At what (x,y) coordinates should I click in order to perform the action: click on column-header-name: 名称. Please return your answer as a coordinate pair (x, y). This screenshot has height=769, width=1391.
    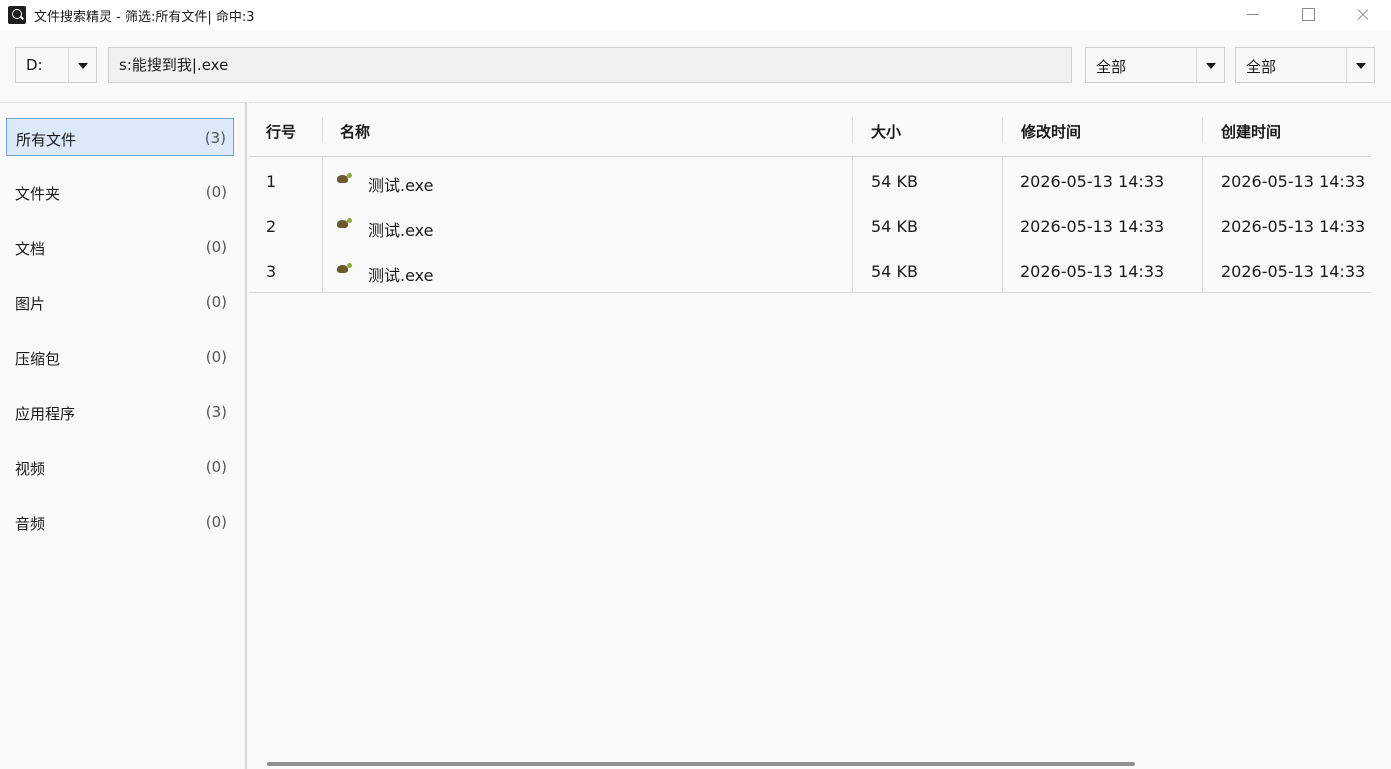
    Looking at the image, I should click on (587, 129).